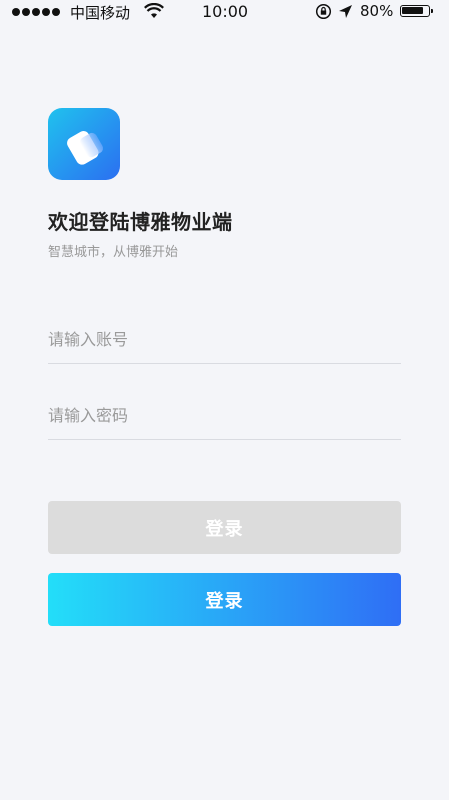  I want to click on clock-time: 10:00, so click(225, 11).